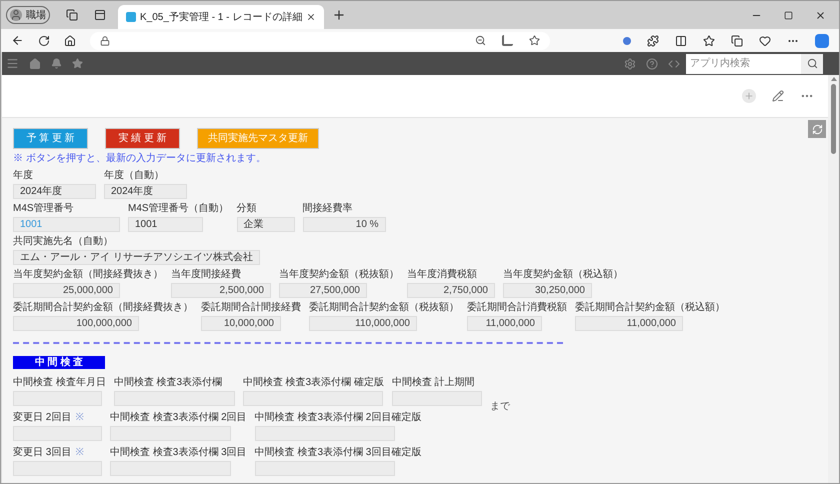 Image resolution: width=840 pixels, height=484 pixels. What do you see at coordinates (451, 290) in the screenshot?
I see `value-field: 2,750,000` at bounding box center [451, 290].